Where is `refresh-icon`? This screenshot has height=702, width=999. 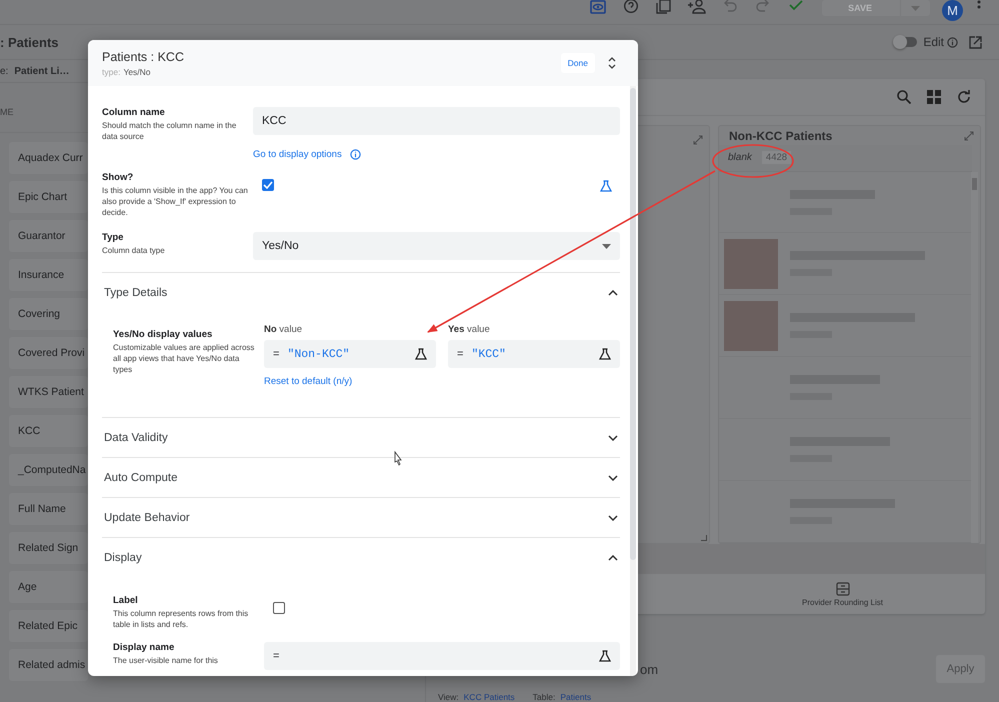
refresh-icon is located at coordinates (964, 97).